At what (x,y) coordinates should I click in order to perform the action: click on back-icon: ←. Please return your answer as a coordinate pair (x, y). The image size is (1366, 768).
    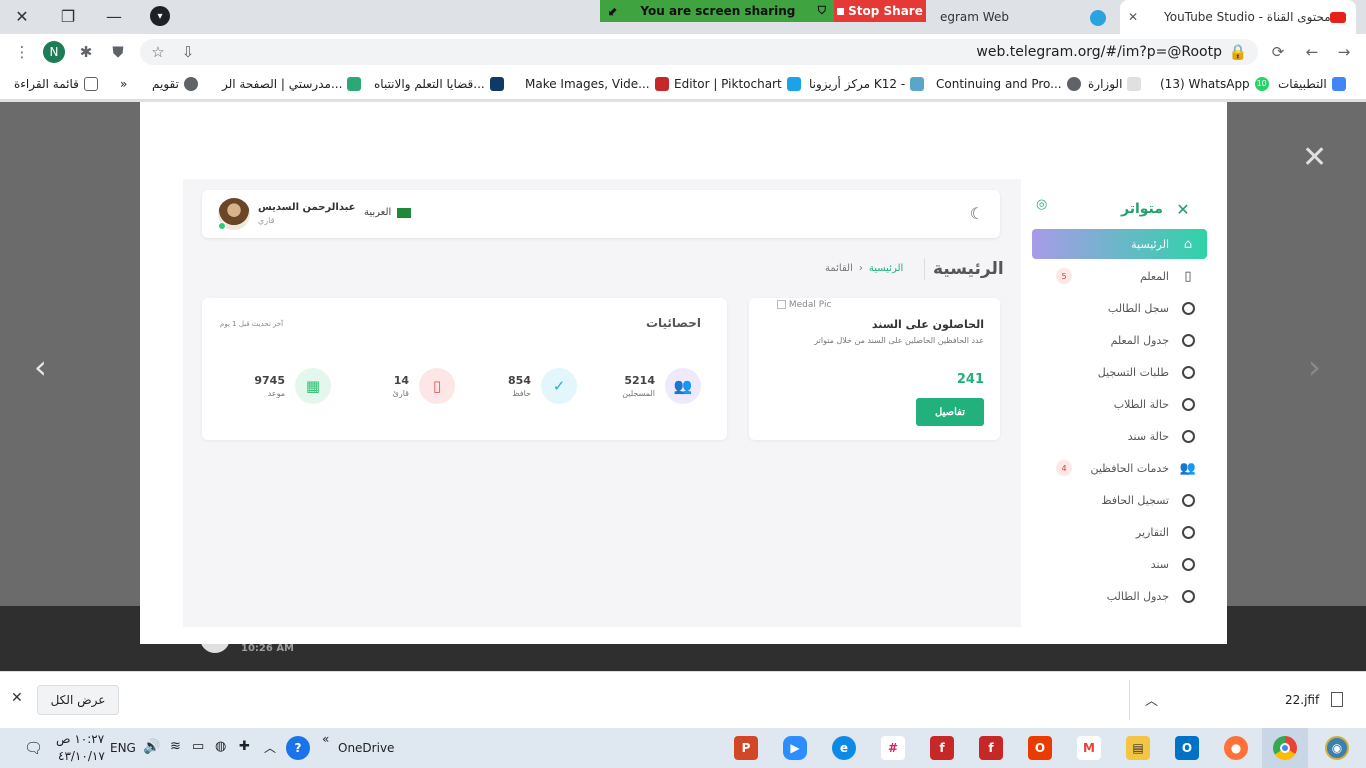
    Looking at the image, I should click on (1312, 52).